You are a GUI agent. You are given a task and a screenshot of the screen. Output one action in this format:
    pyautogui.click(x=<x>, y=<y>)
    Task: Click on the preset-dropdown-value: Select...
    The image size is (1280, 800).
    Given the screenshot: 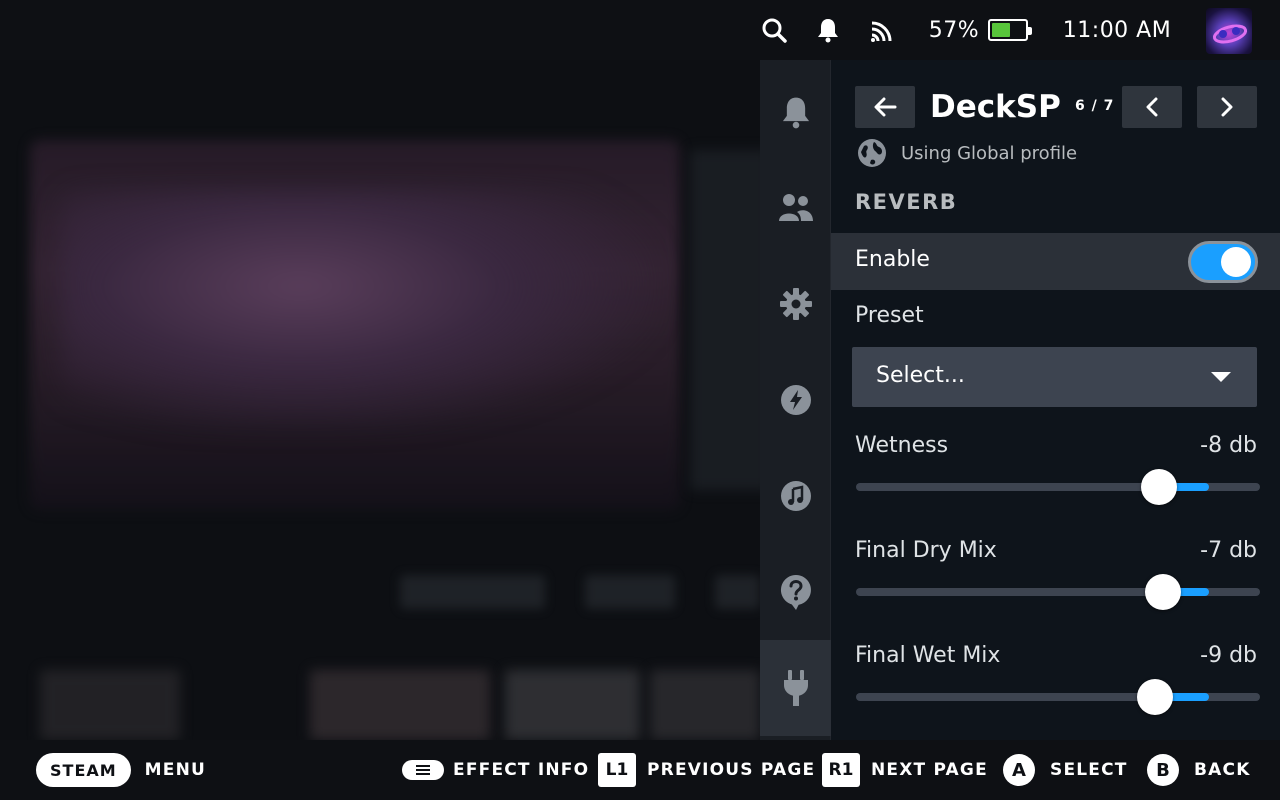 What is the action you would take?
    pyautogui.click(x=920, y=375)
    